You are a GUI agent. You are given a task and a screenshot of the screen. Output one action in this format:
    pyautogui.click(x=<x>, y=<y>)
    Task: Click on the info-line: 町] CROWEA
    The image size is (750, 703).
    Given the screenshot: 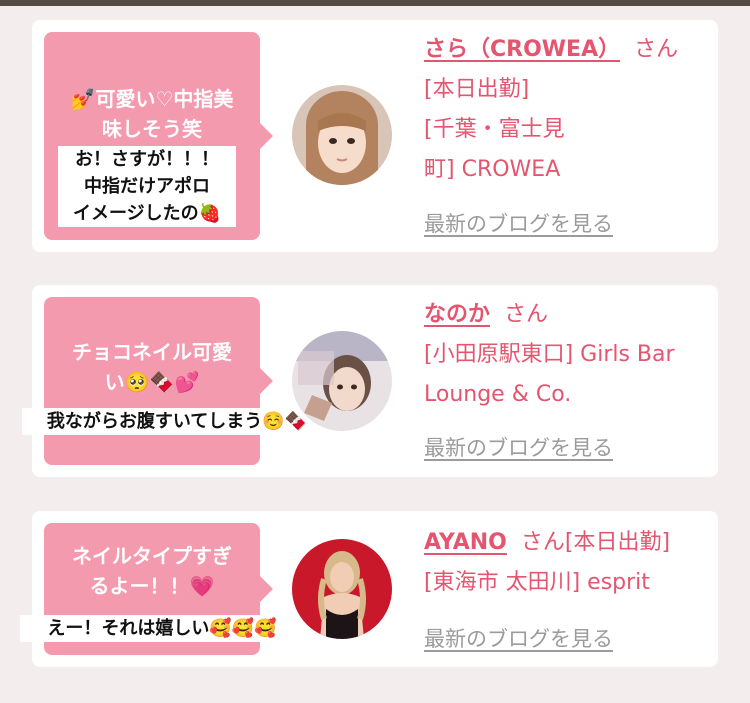 What is the action you would take?
    pyautogui.click(x=492, y=169)
    